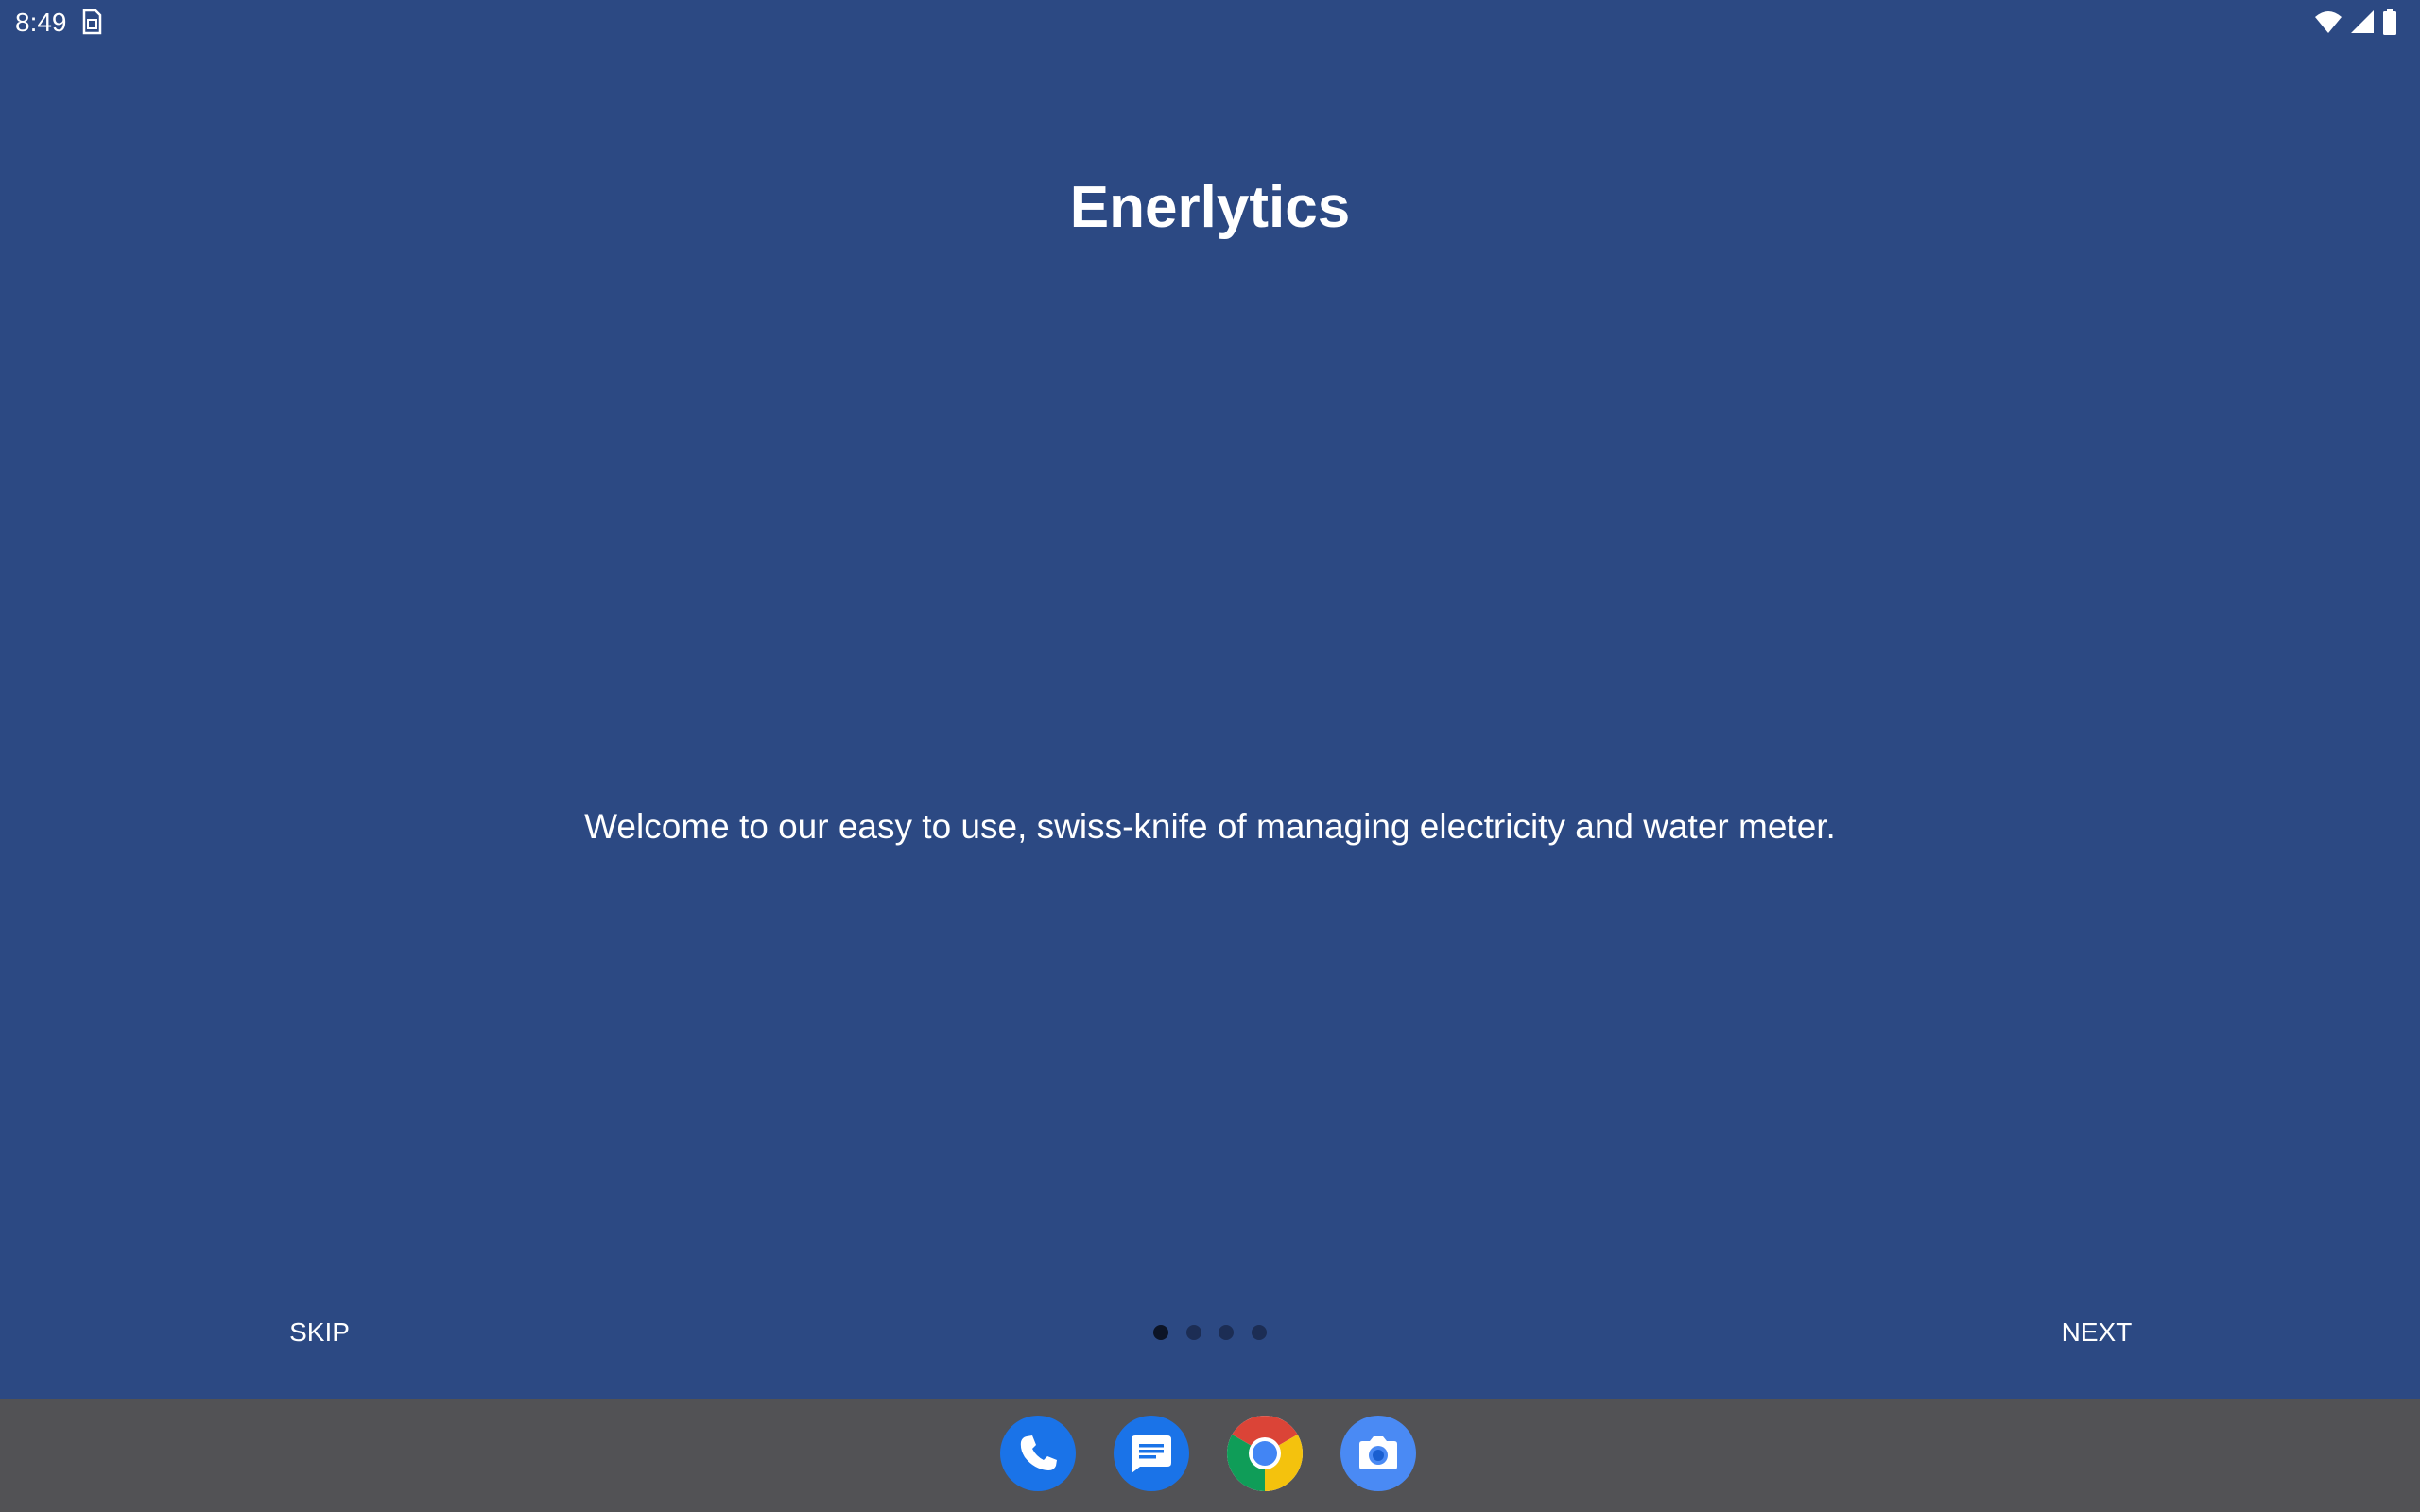 The height and width of the screenshot is (1512, 2420). Describe the element at coordinates (1265, 1453) in the screenshot. I see `chrome-app-icon` at that location.